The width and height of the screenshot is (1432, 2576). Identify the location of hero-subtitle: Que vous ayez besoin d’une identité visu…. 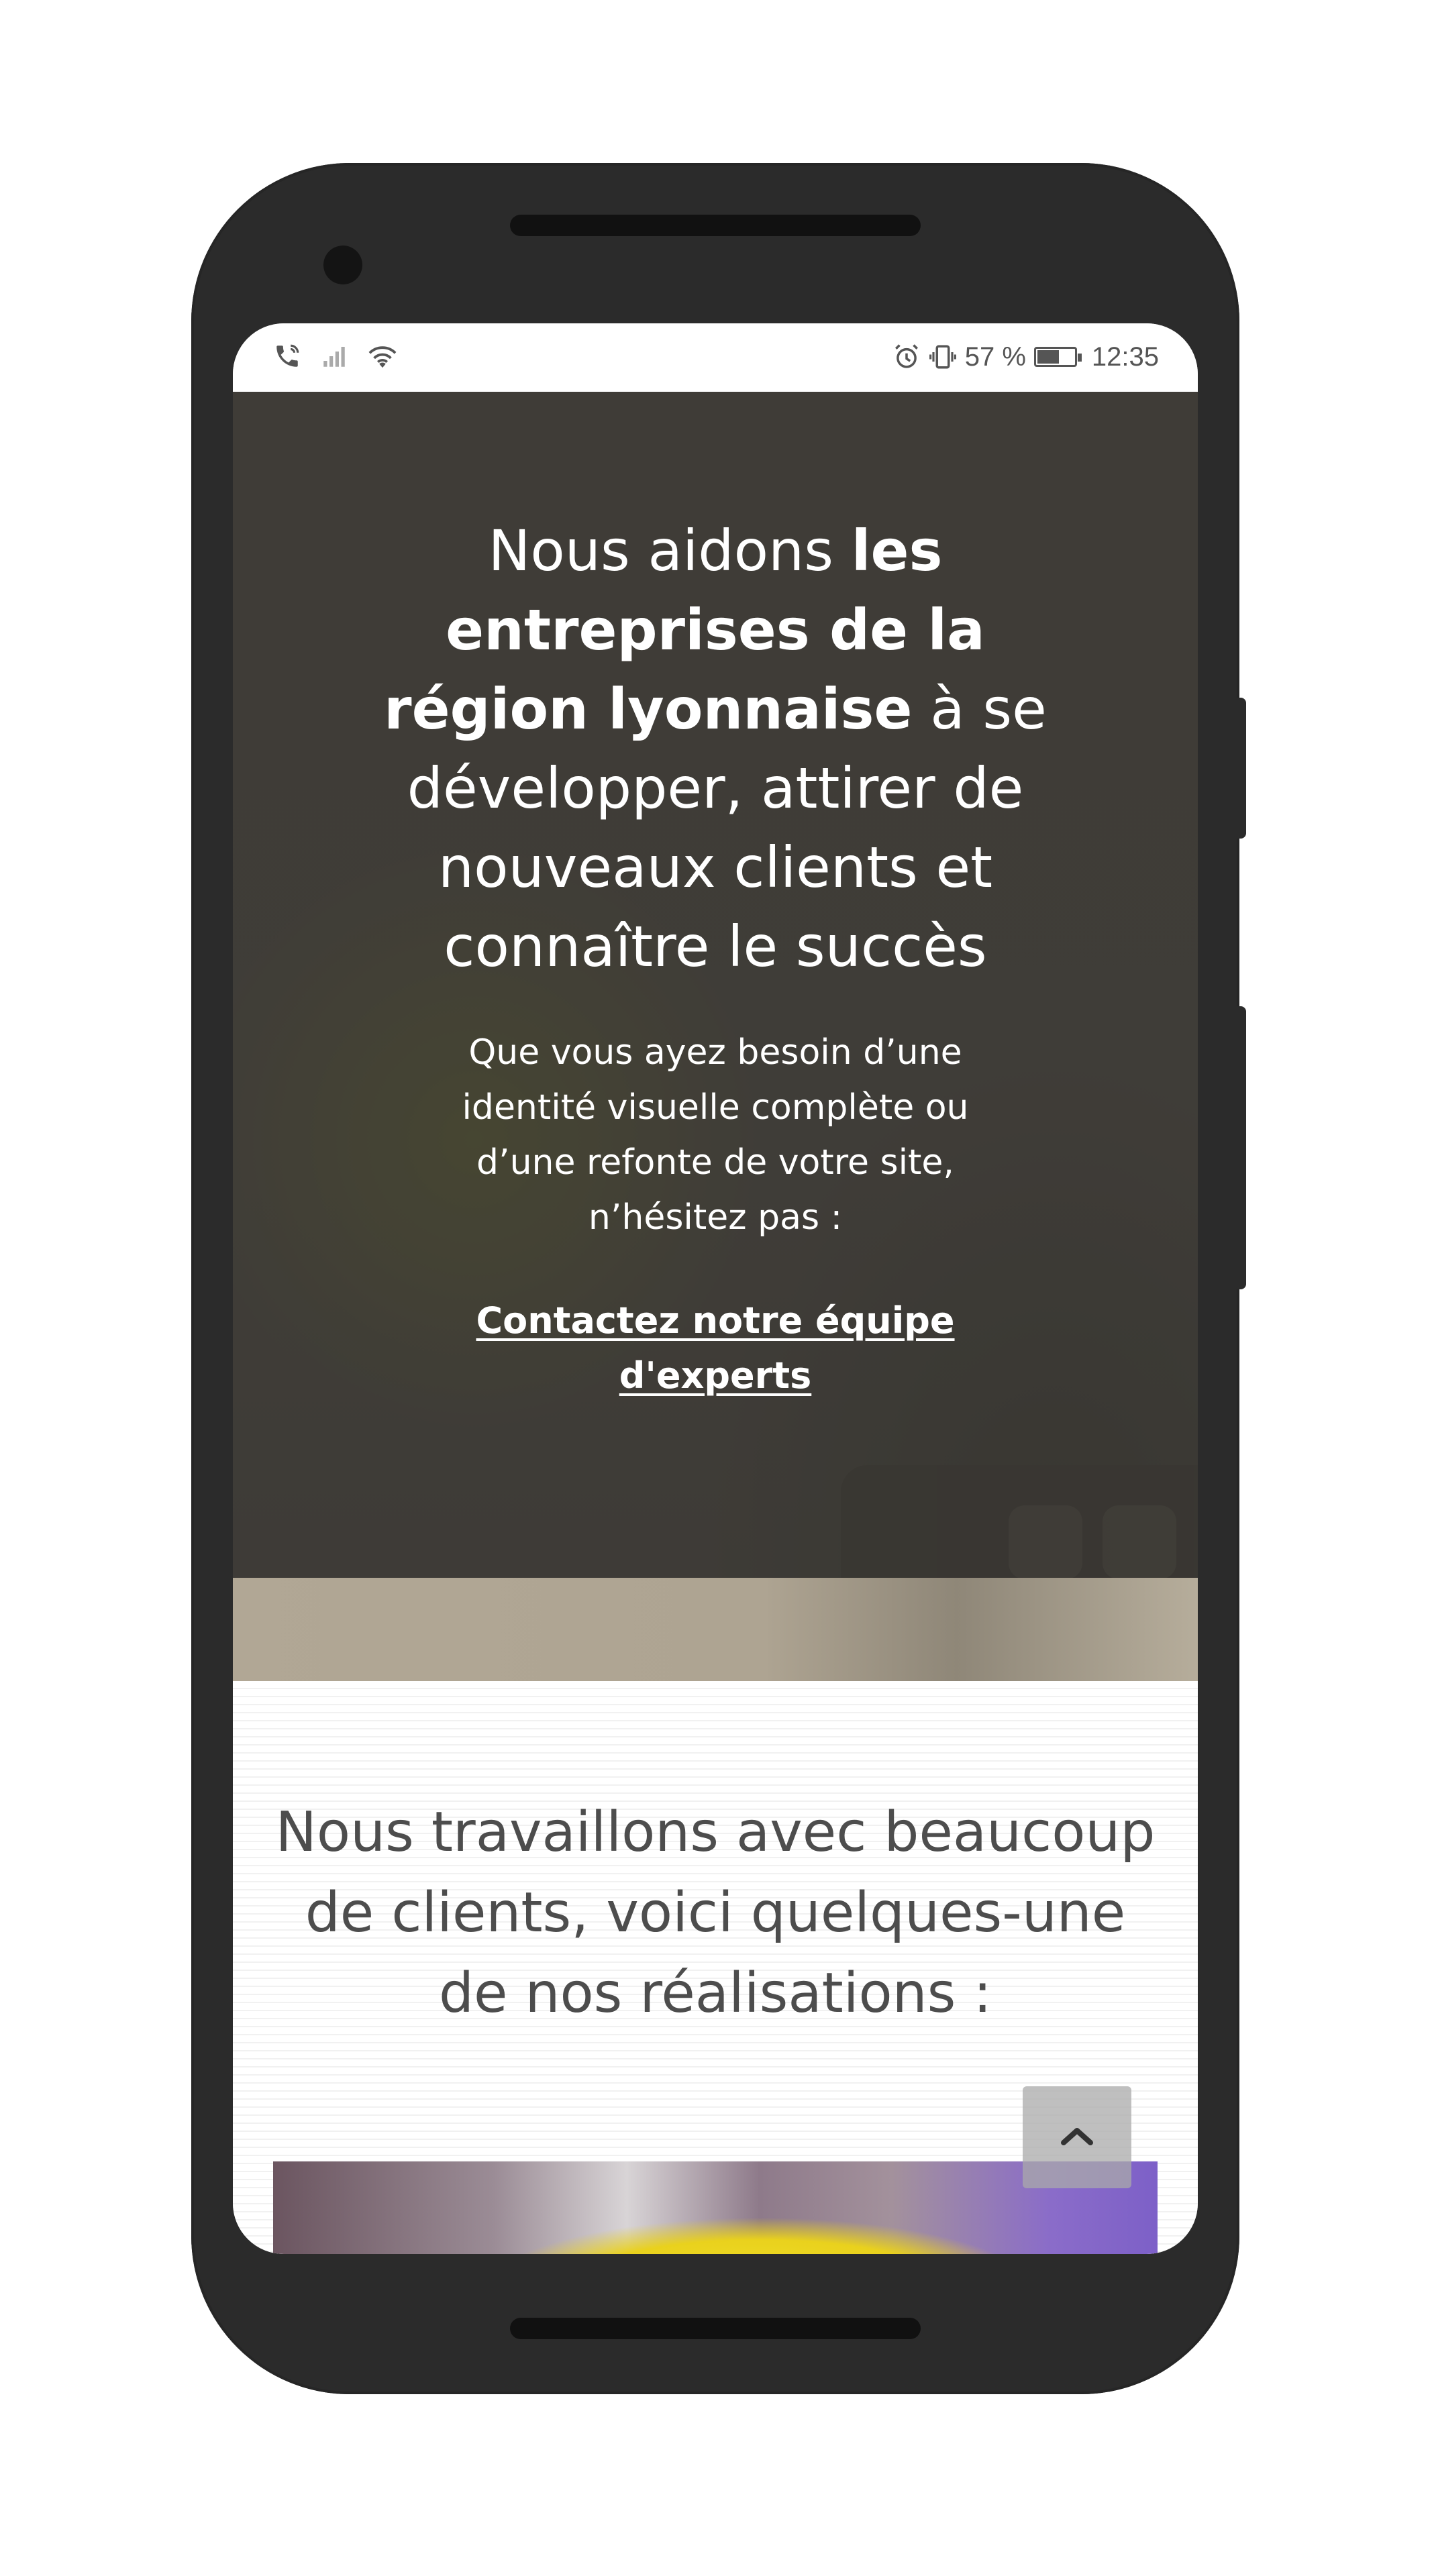
(715, 1135).